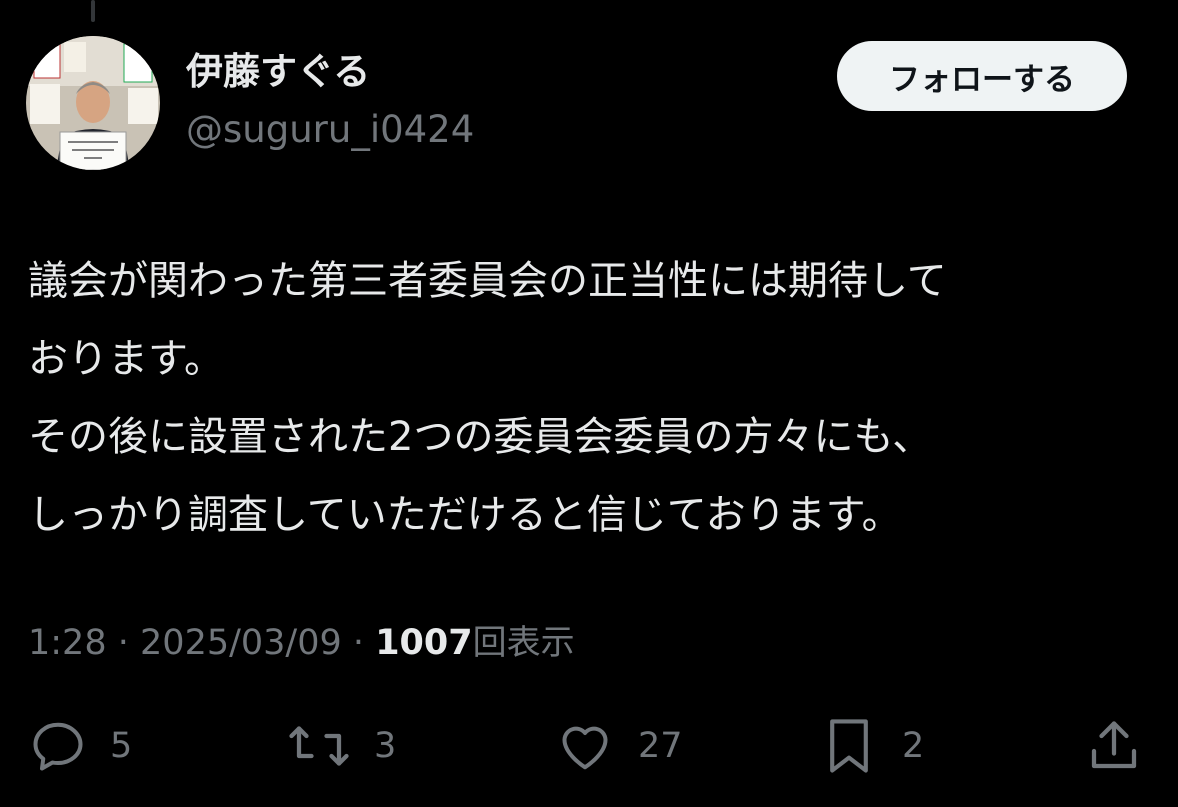 Image resolution: width=1178 pixels, height=807 pixels. What do you see at coordinates (423, 643) in the screenshot?
I see `view-count: 1007` at bounding box center [423, 643].